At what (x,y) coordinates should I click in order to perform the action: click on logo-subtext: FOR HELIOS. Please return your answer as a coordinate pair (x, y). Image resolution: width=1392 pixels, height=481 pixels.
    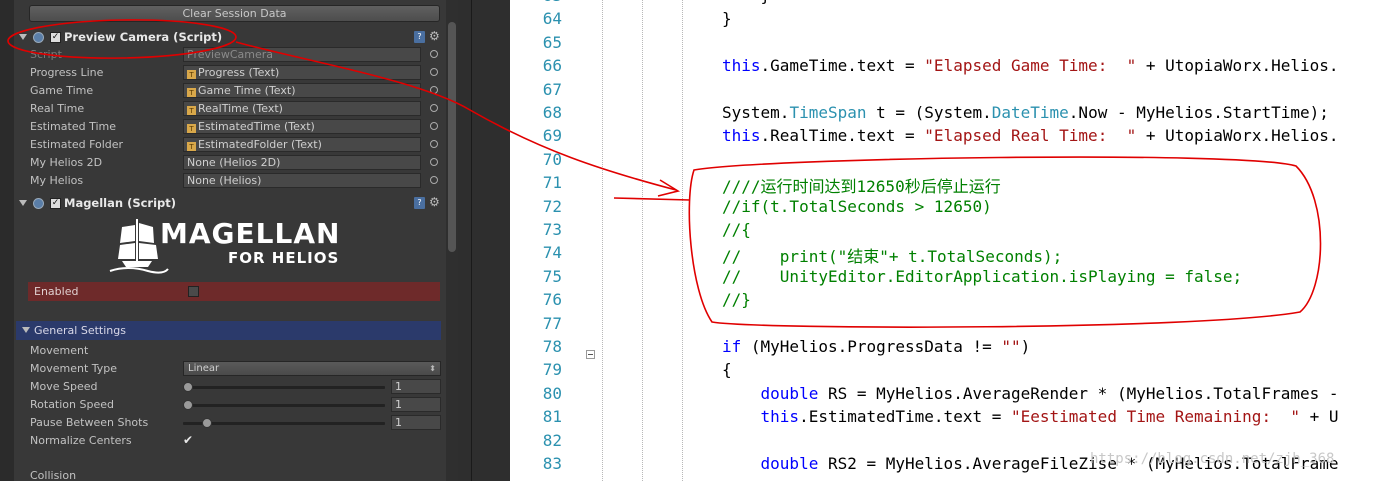
    Looking at the image, I should click on (283, 258).